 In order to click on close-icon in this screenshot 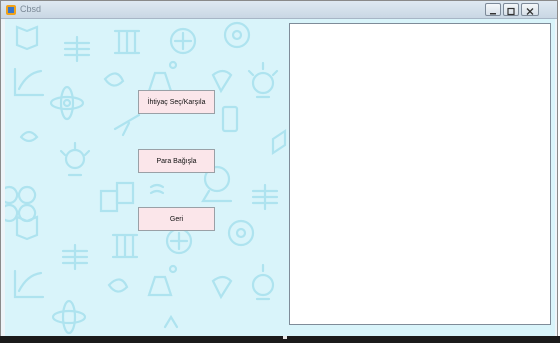, I will do `click(530, 11)`.